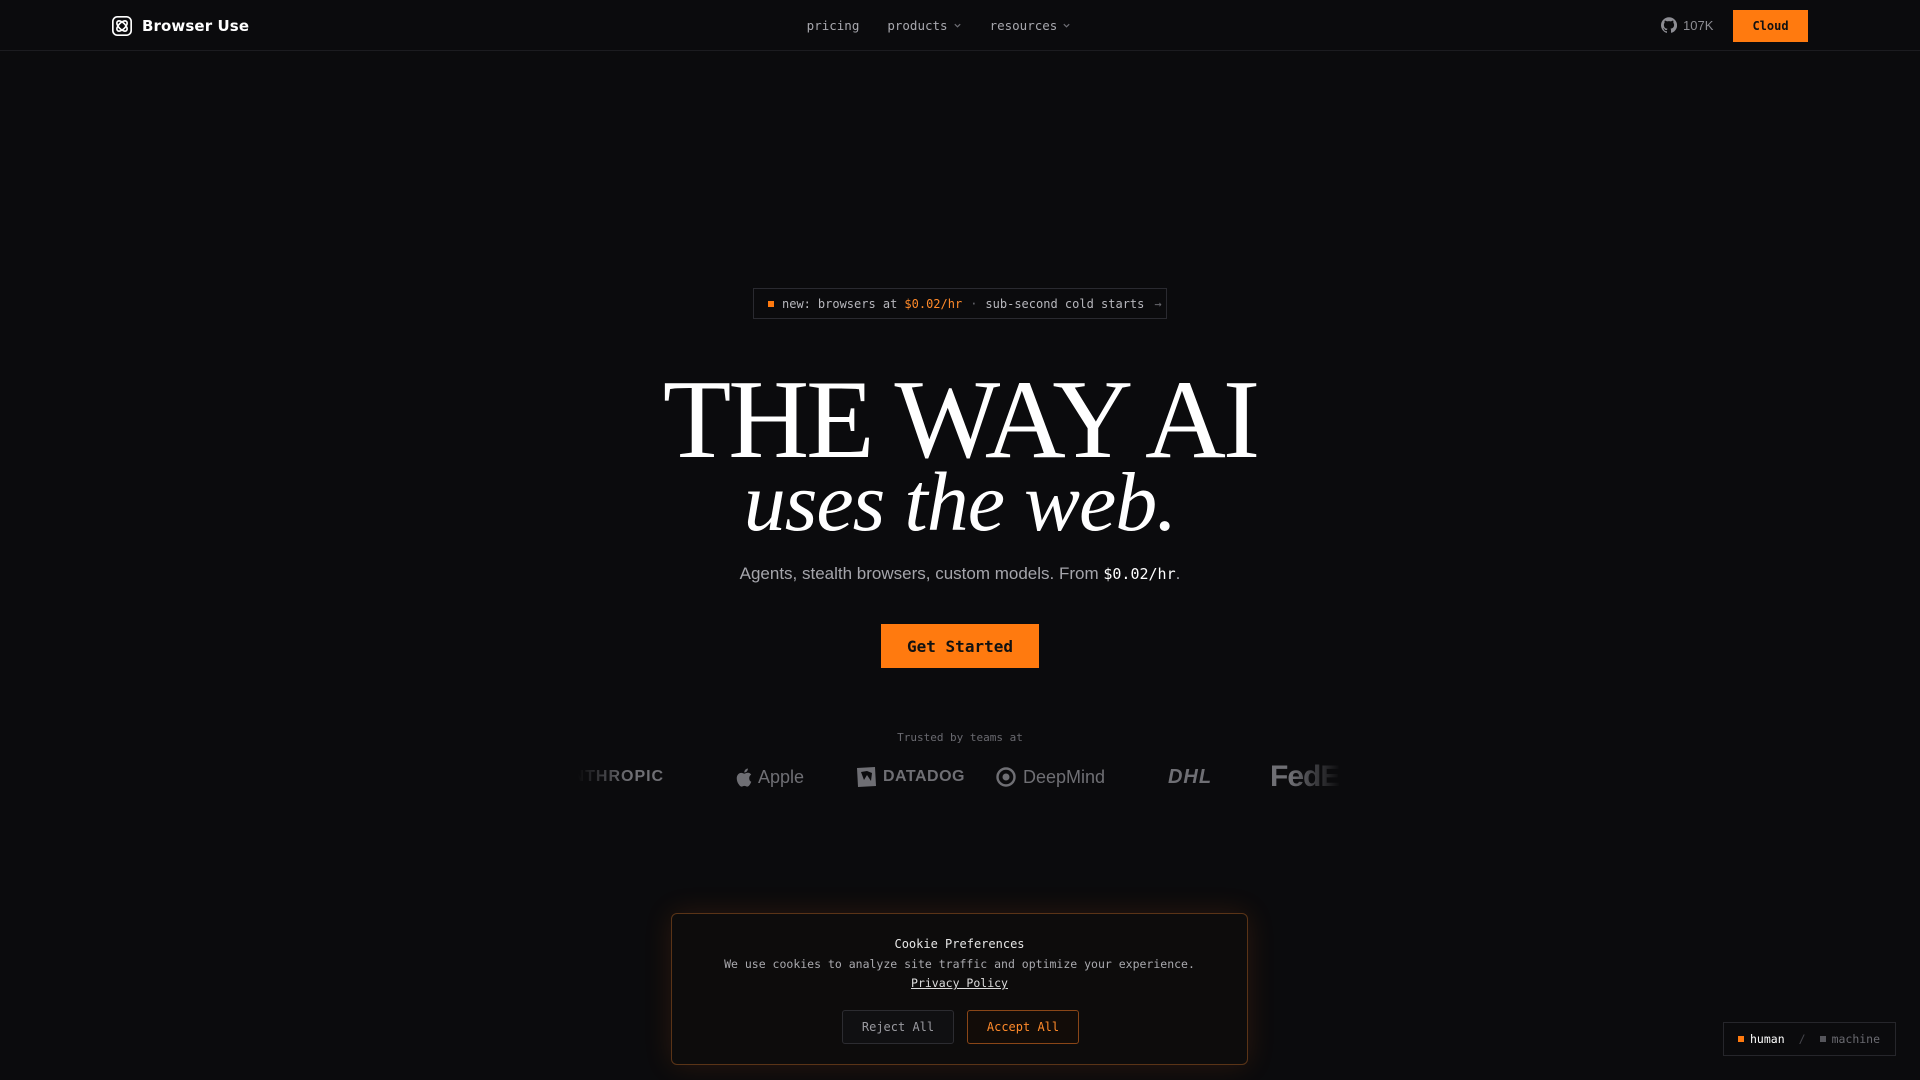  Describe the element at coordinates (898, 1027) in the screenshot. I see `reject-all-button: Reject All` at that location.